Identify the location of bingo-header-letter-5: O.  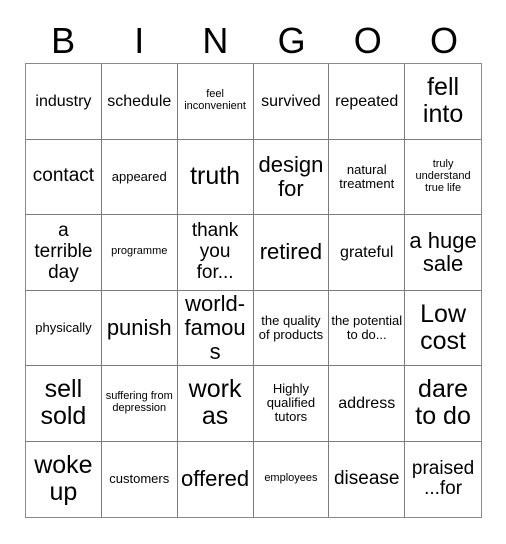
(443, 40).